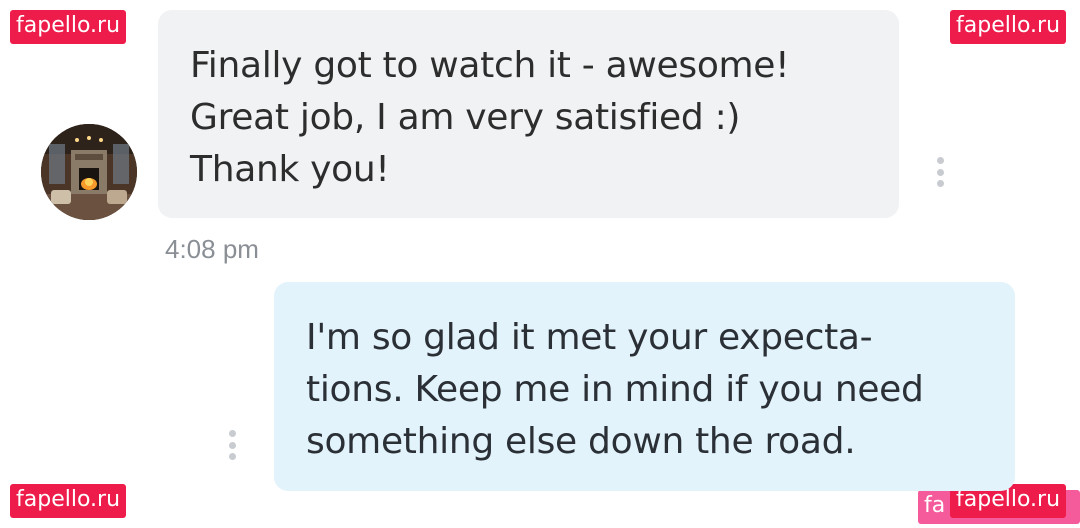  I want to click on outgoing-message-more-icon, so click(232, 445).